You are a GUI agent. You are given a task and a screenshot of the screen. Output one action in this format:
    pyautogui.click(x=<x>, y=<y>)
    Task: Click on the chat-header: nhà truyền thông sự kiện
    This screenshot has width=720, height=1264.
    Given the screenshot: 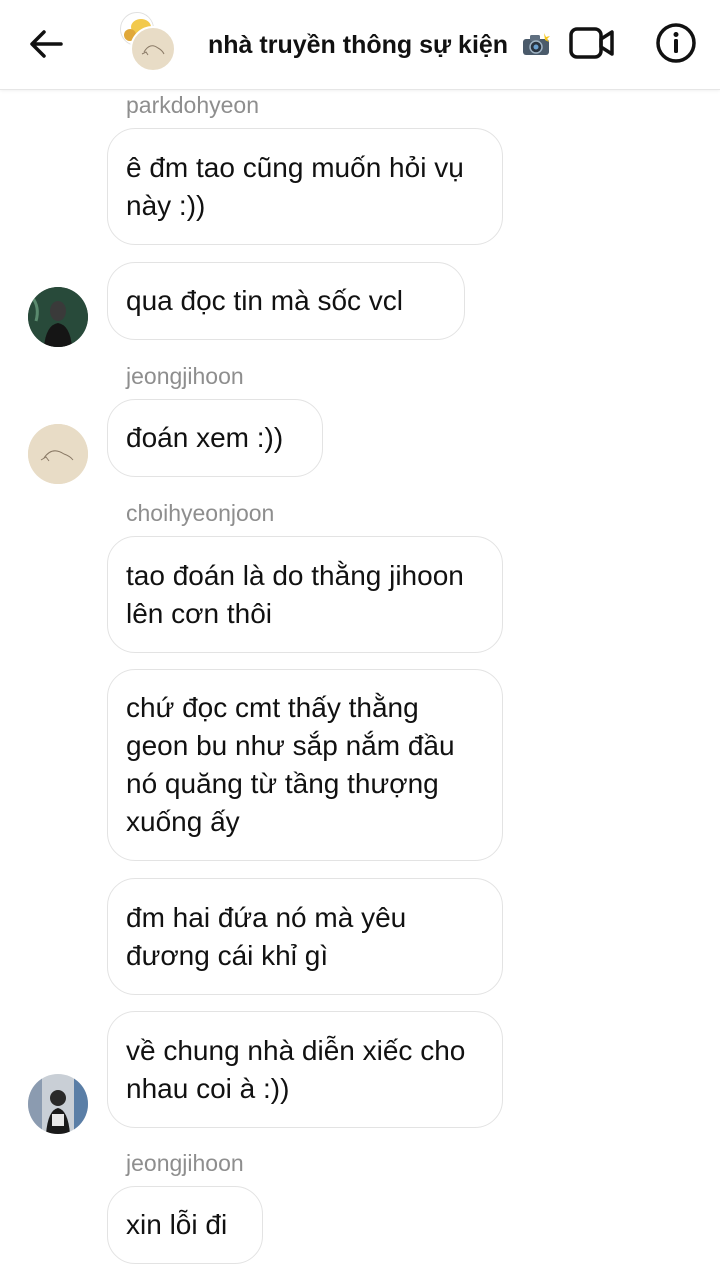 What is the action you would take?
    pyautogui.click(x=360, y=45)
    